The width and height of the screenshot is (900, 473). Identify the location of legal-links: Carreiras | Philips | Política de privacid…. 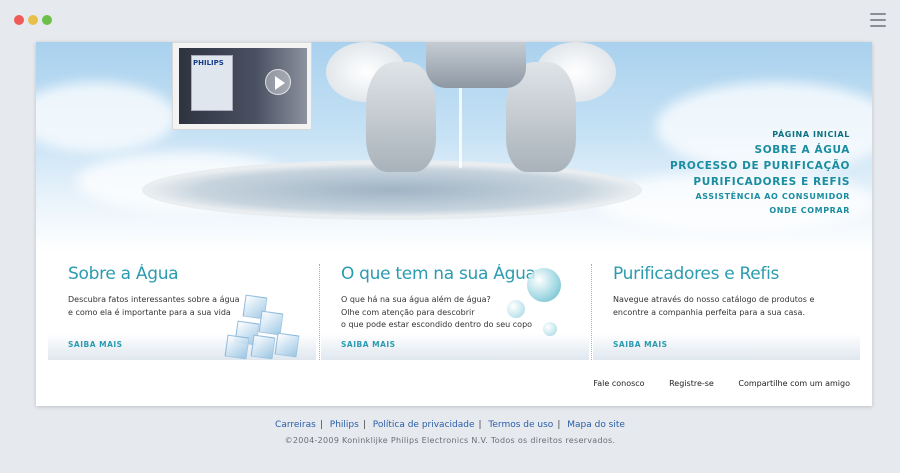
(450, 425).